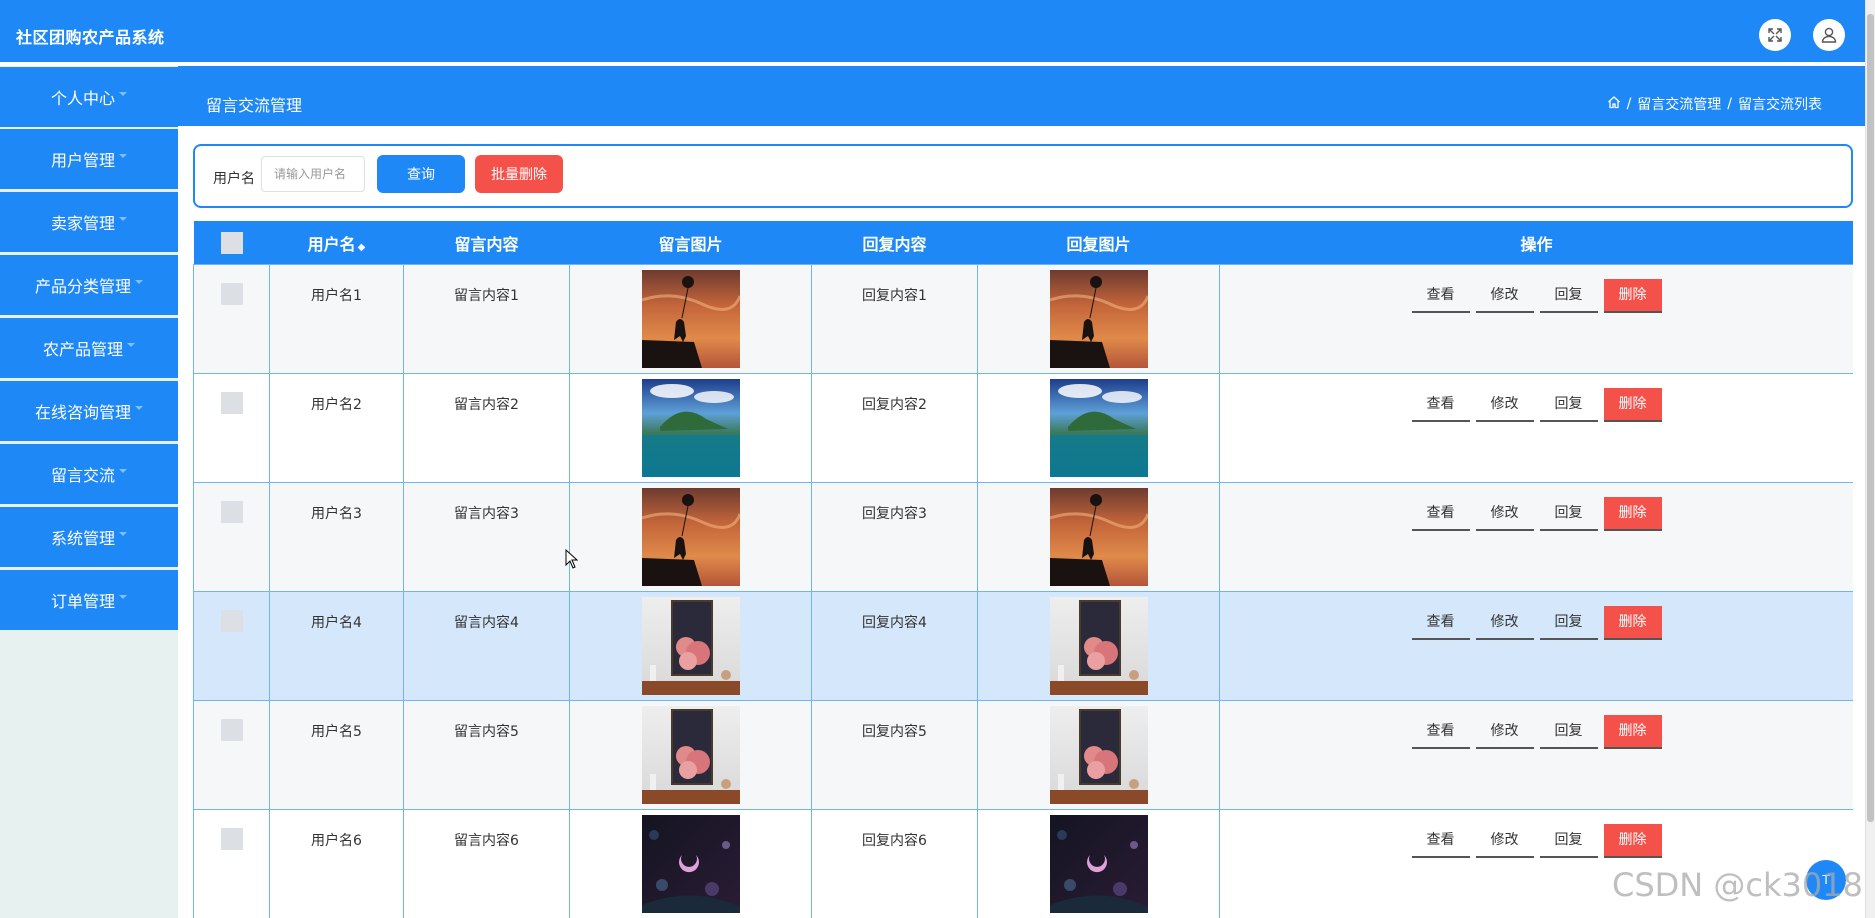 The height and width of the screenshot is (918, 1875). I want to click on page-header: 留言交流管理 / 留言交流管理 / 留言交流列表, so click(1022, 96).